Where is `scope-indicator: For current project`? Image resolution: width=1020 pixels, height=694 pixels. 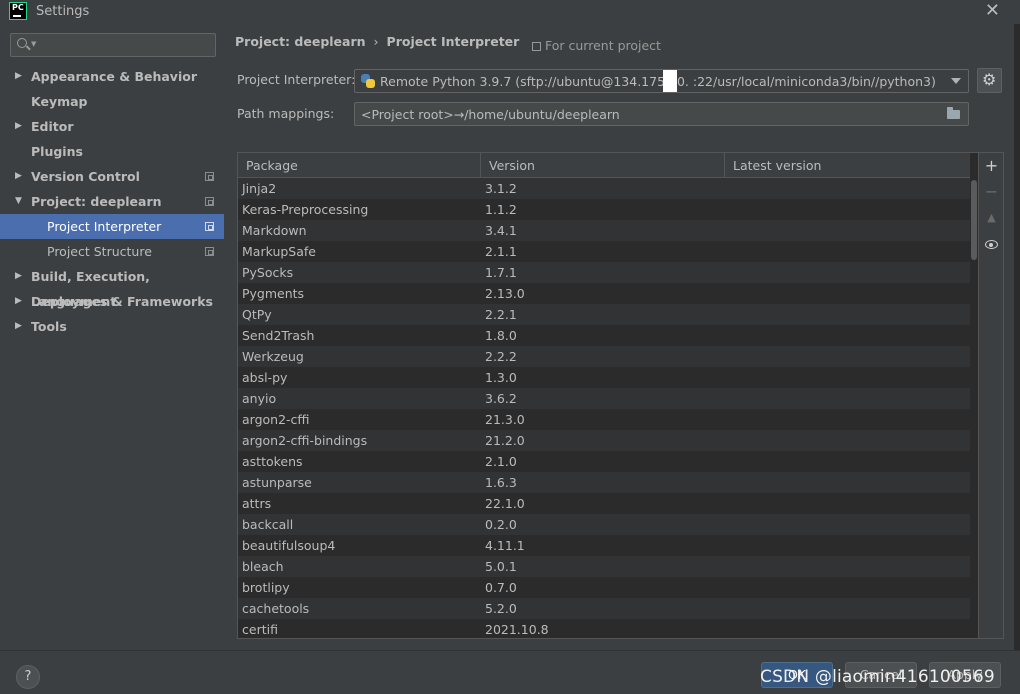 scope-indicator: For current project is located at coordinates (596, 45).